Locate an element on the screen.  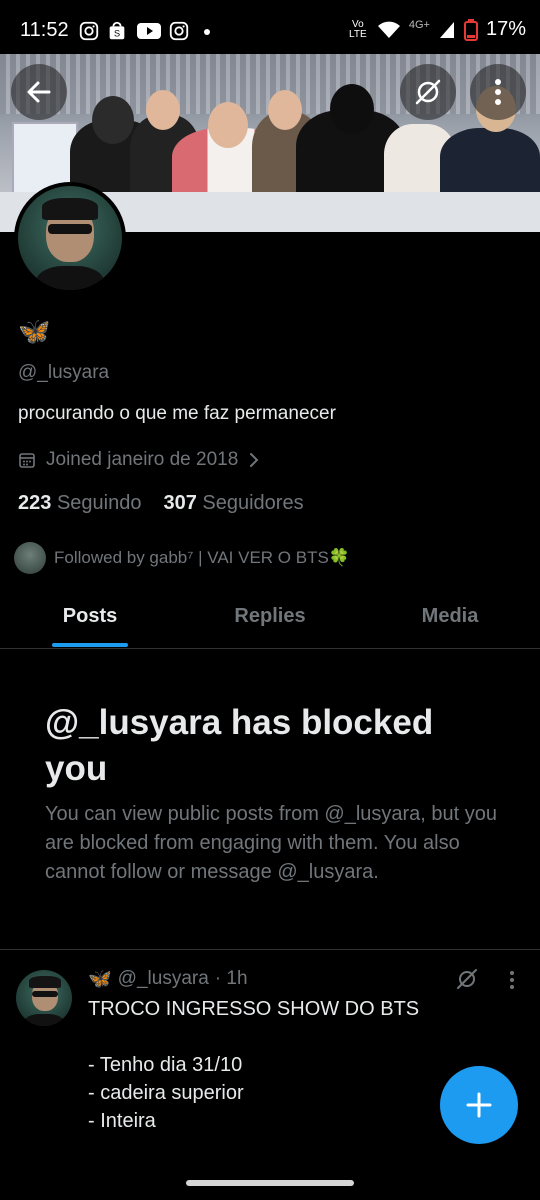
status-bar: 11:52 S Vo LTE 4G+ 17% is located at coordinates (270, 30).